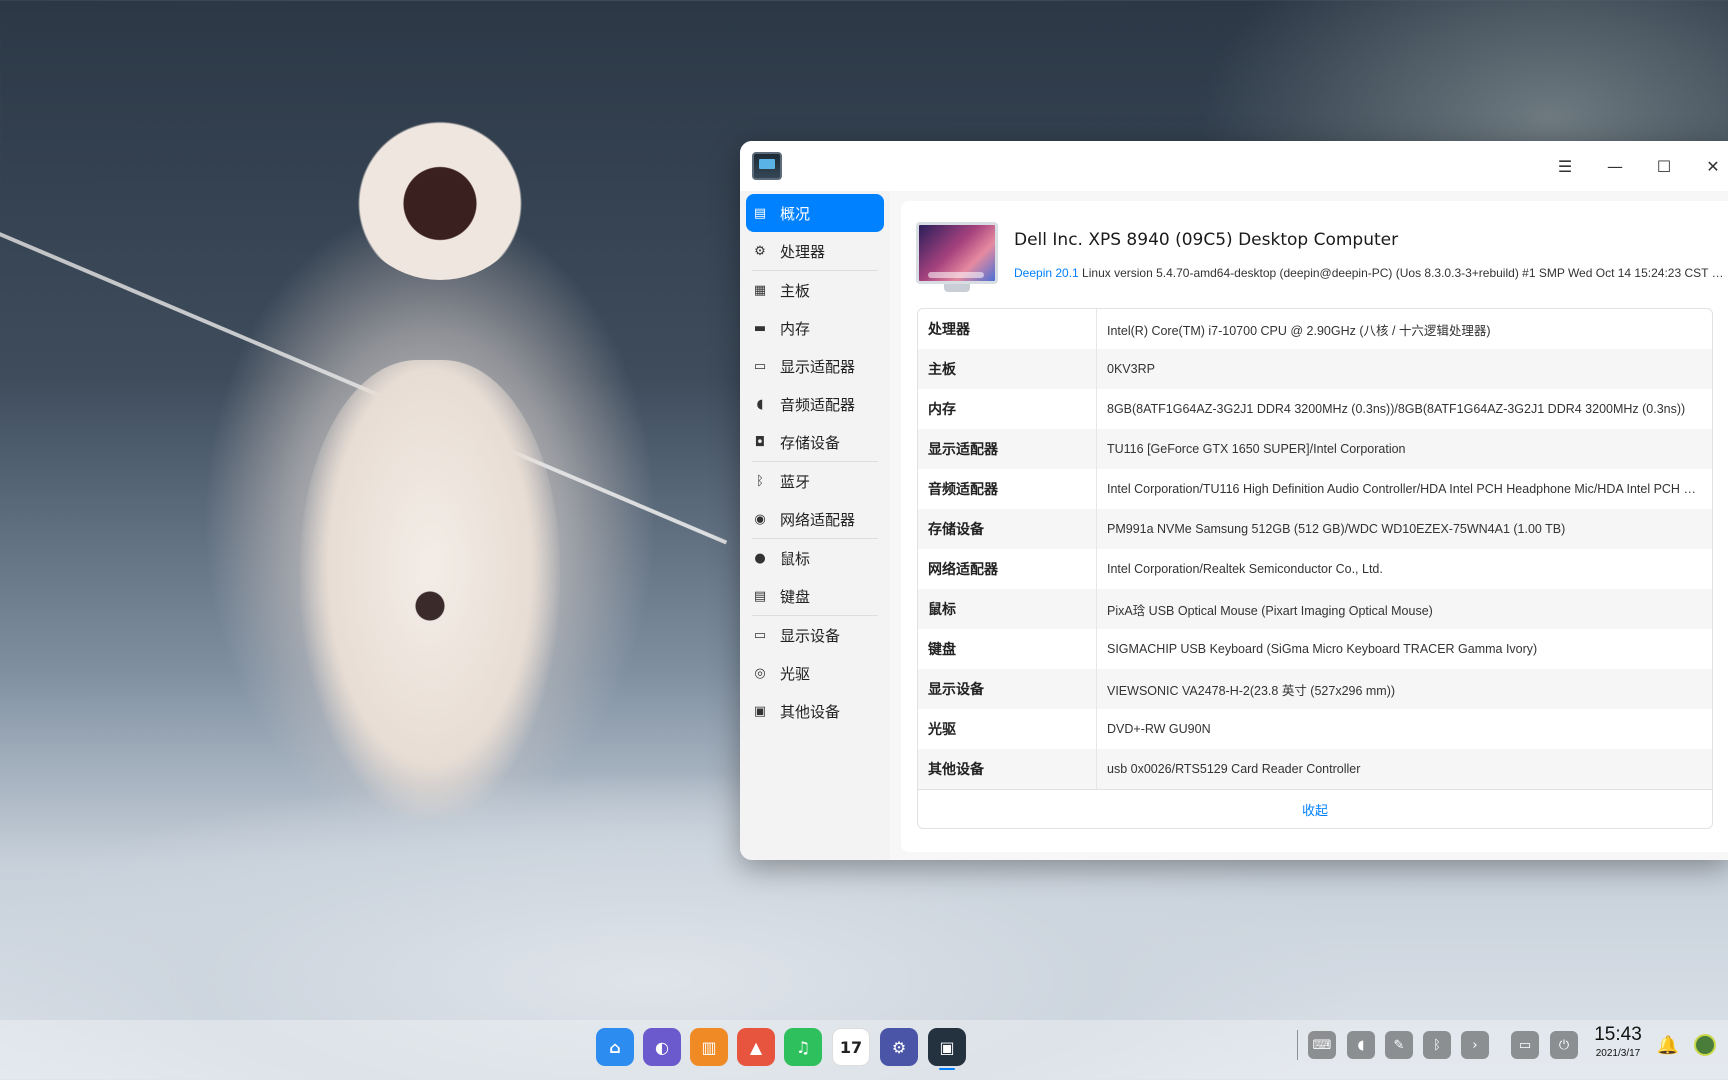 The image size is (1728, 1080). Describe the element at coordinates (1525, 1045) in the screenshot. I see `multitask-view-icon: ▭` at that location.